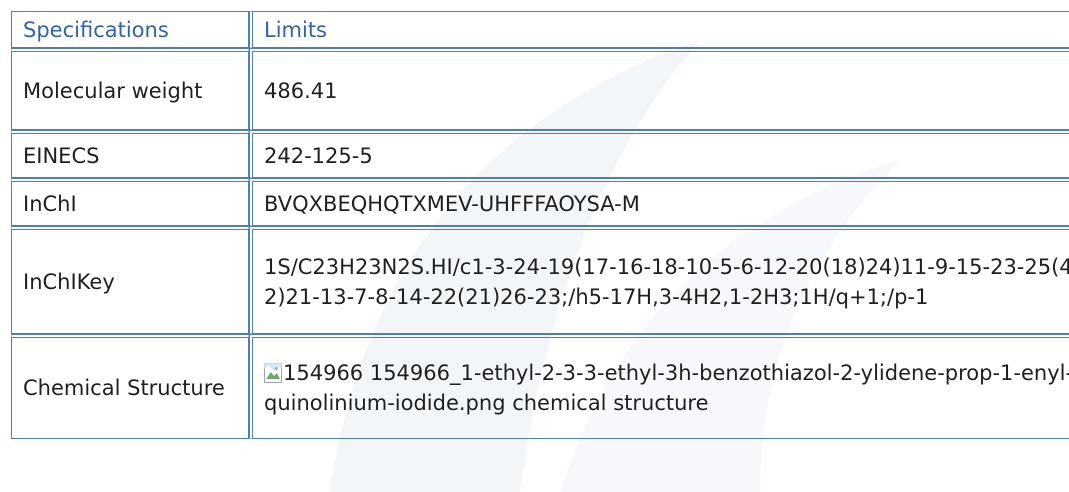 Image resolution: width=1069 pixels, height=492 pixels. What do you see at coordinates (130, 386) in the screenshot?
I see `row-label-chemical-structure: Chemical Structure` at bounding box center [130, 386].